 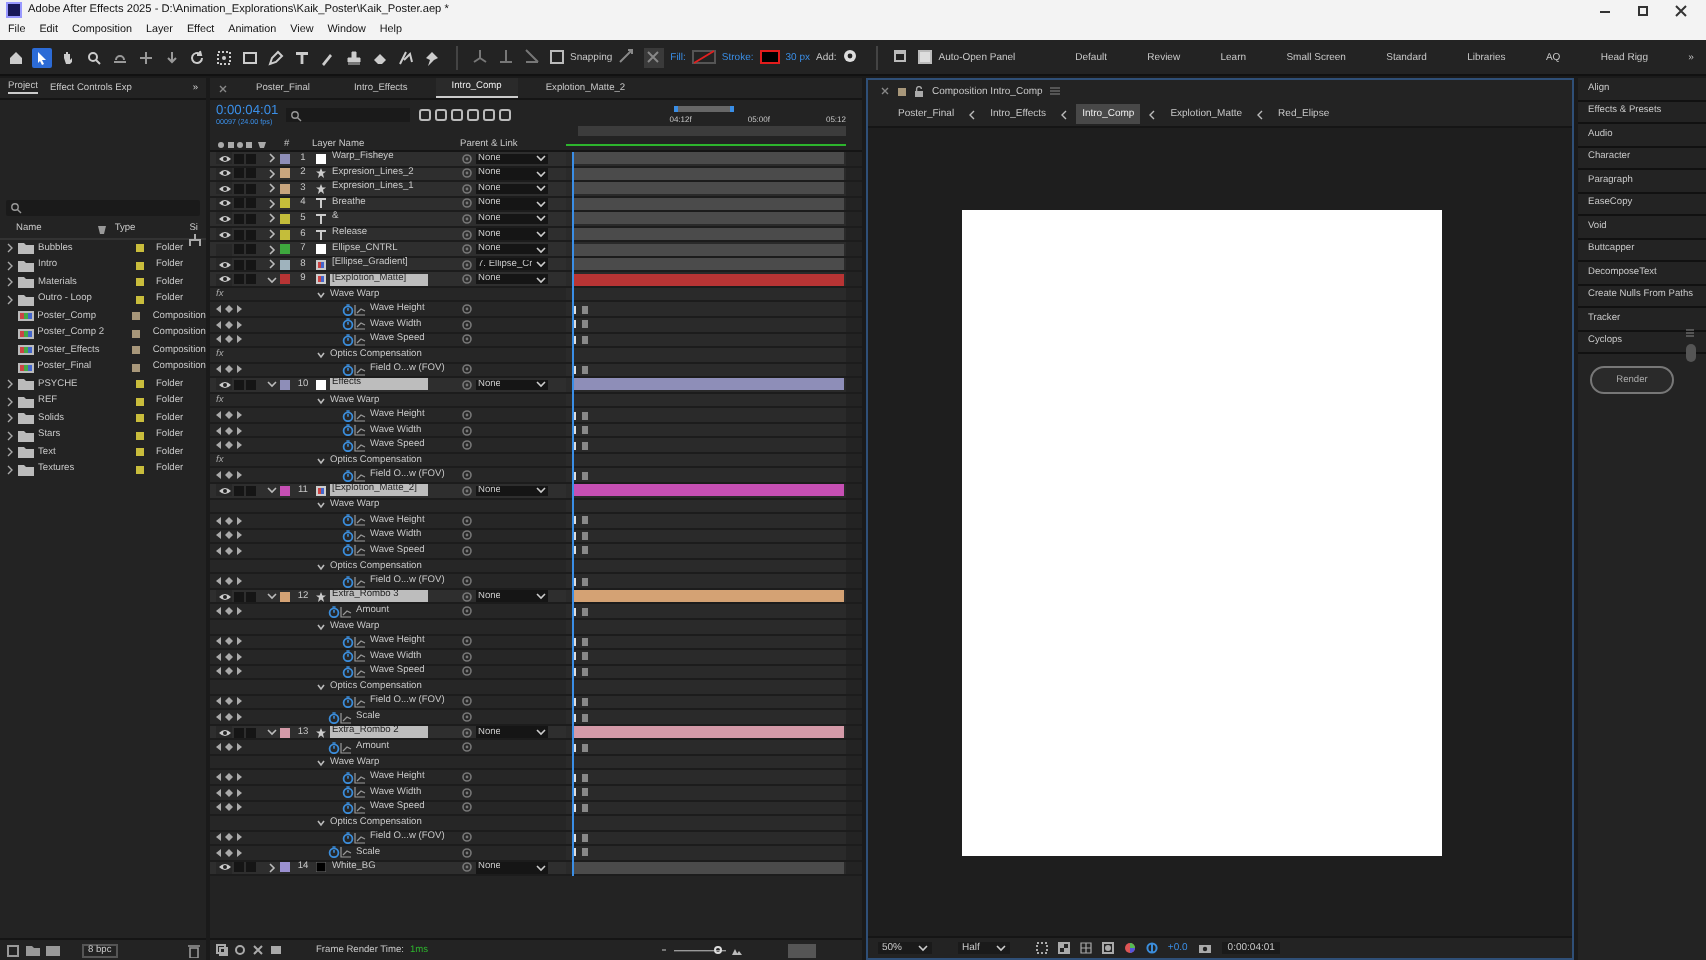 What do you see at coordinates (94, 57) in the screenshot?
I see `zoom-tool-icon` at bounding box center [94, 57].